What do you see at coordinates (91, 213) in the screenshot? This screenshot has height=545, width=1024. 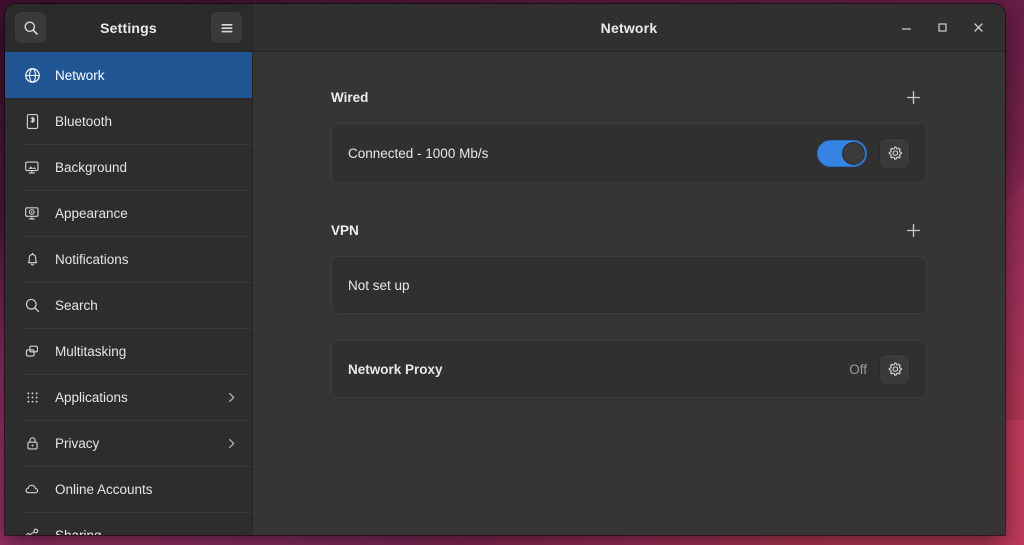 I see `sidebar-item-label: Appearance` at bounding box center [91, 213].